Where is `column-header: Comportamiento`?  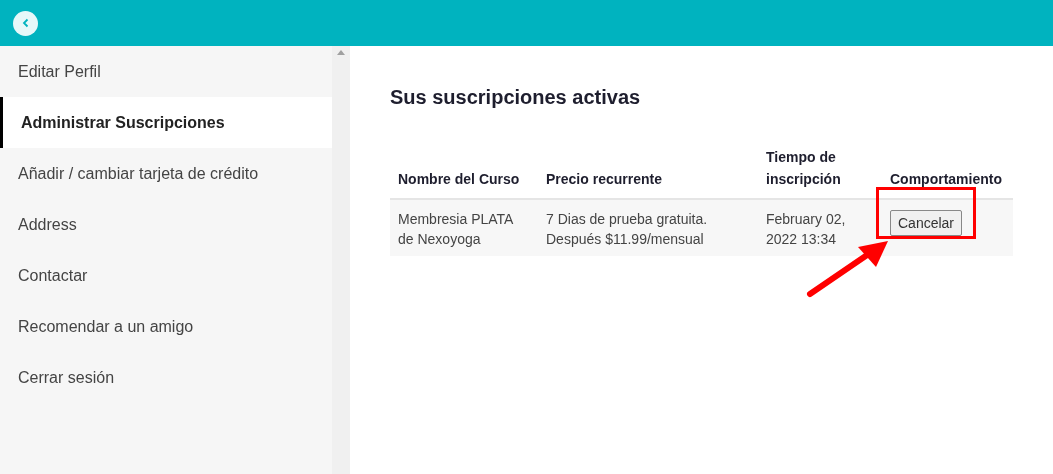
column-header: Comportamiento is located at coordinates (946, 179).